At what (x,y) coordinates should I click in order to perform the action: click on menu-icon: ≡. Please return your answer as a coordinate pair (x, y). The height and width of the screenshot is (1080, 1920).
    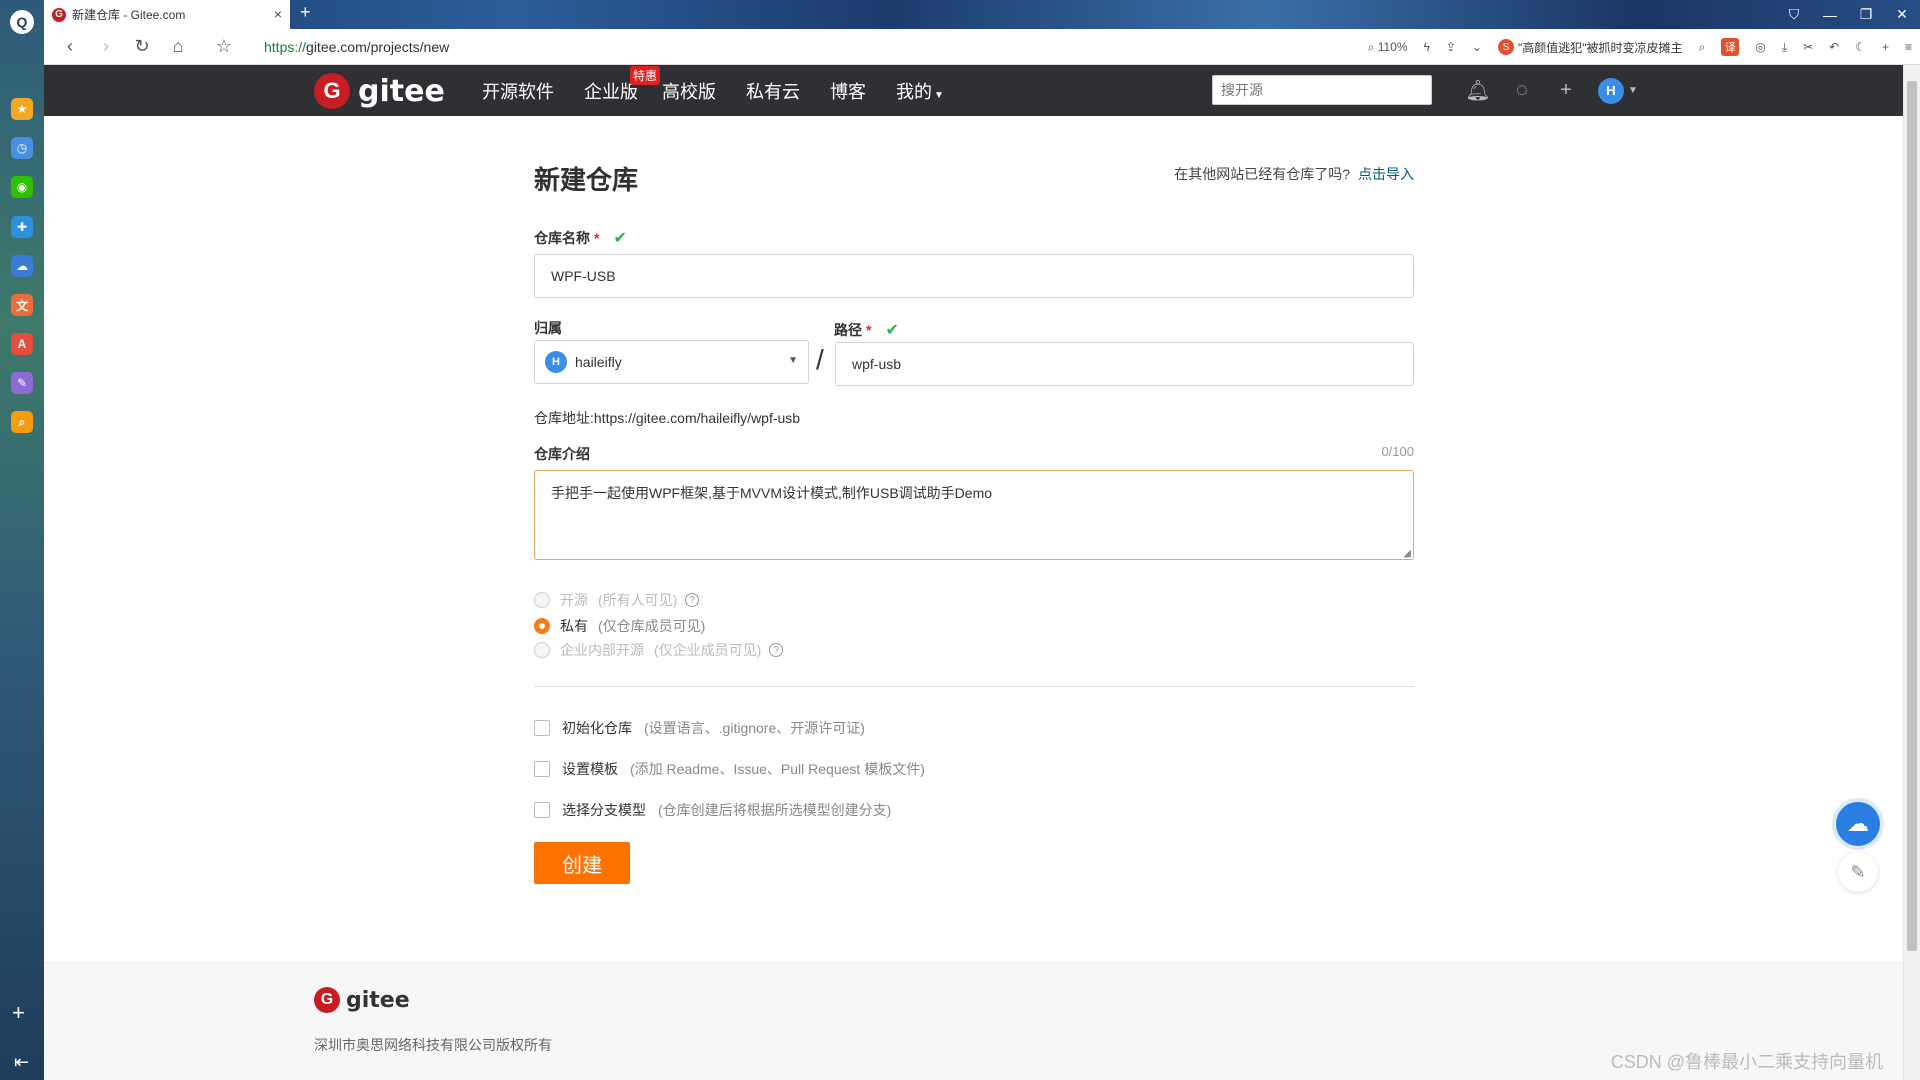
    Looking at the image, I should click on (1908, 47).